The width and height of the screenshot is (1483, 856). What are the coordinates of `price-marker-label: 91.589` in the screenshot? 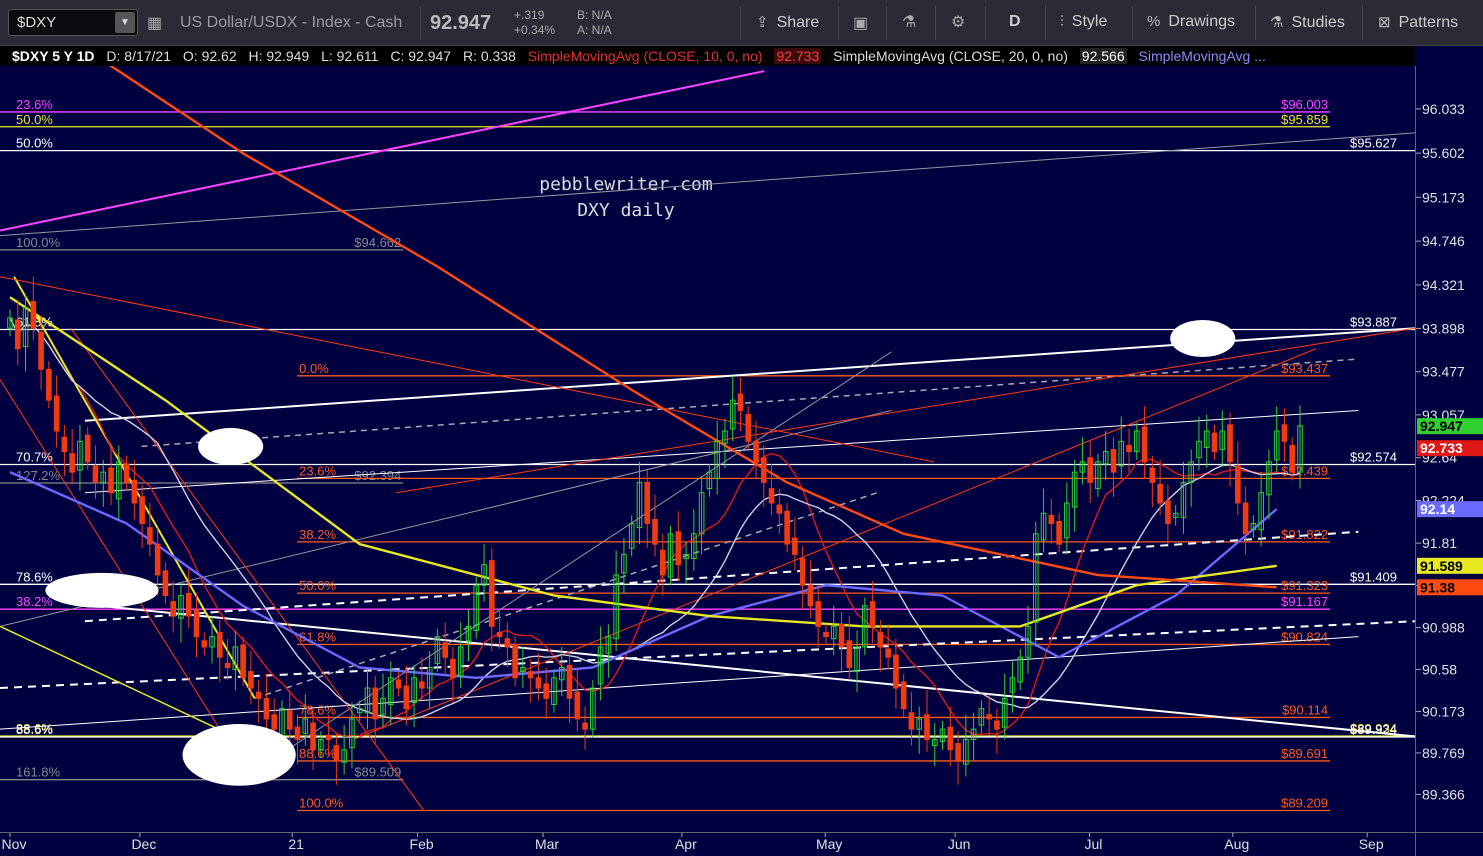 It's located at (1441, 566).